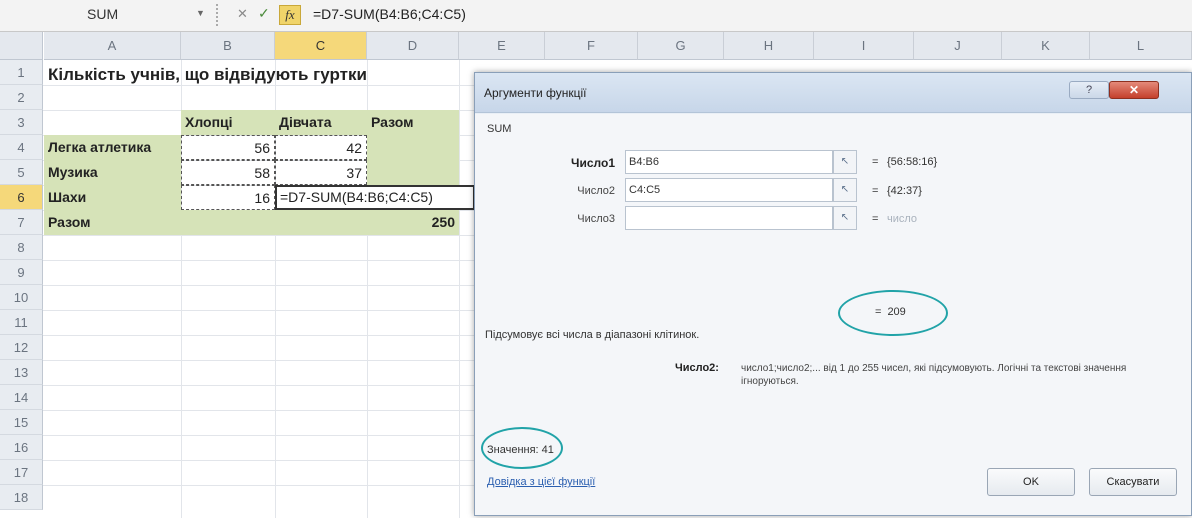  Describe the element at coordinates (681, 46) in the screenshot. I see `column-header-g: G` at that location.